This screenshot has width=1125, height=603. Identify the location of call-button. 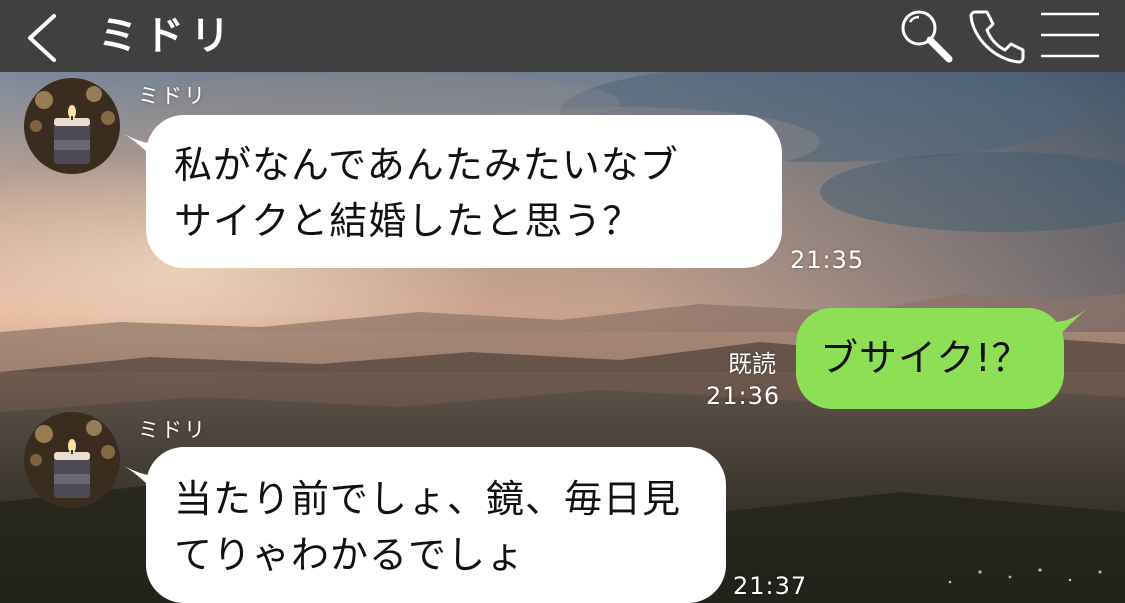
(998, 35).